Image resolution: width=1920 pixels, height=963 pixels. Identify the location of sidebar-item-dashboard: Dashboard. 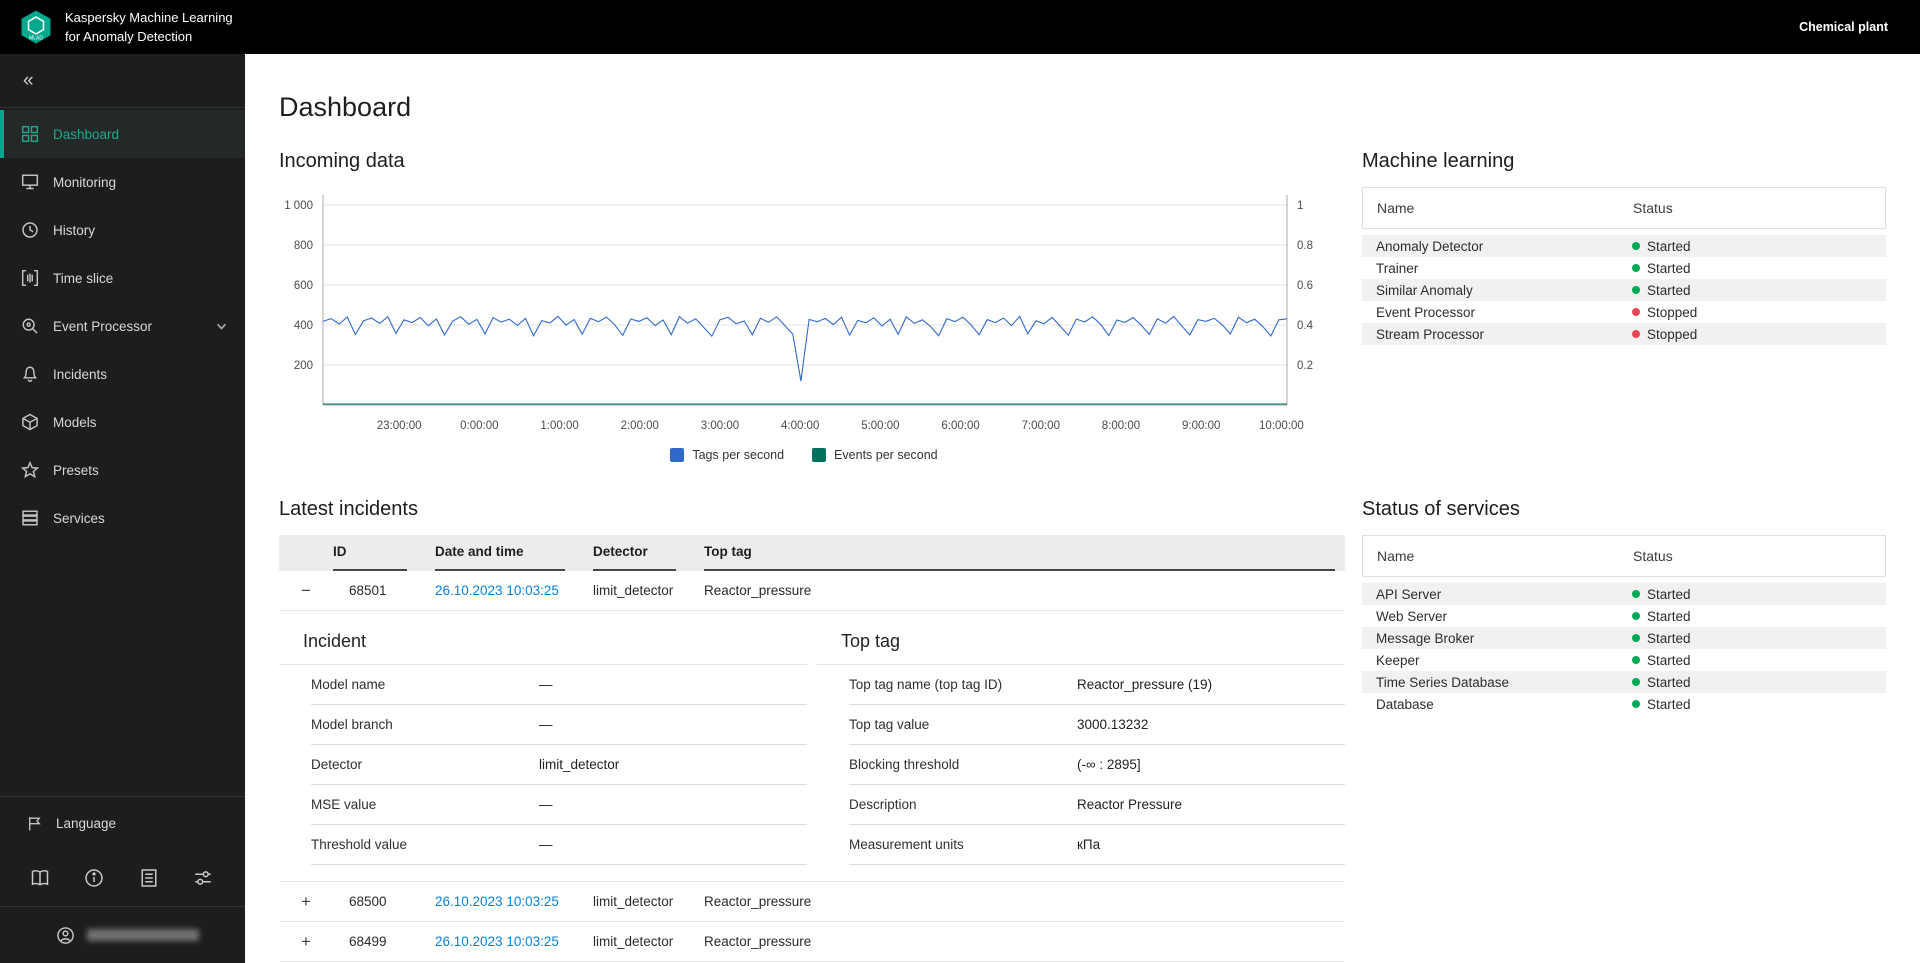
(122, 134).